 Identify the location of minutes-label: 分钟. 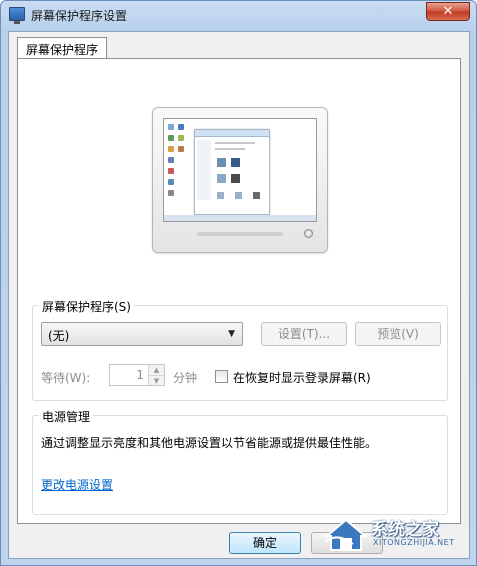
(185, 378).